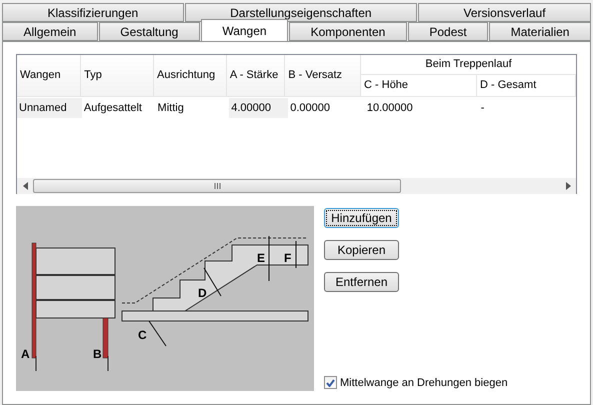 The width and height of the screenshot is (593, 405). Describe the element at coordinates (288, 258) in the screenshot. I see `dimension-label: F` at that location.